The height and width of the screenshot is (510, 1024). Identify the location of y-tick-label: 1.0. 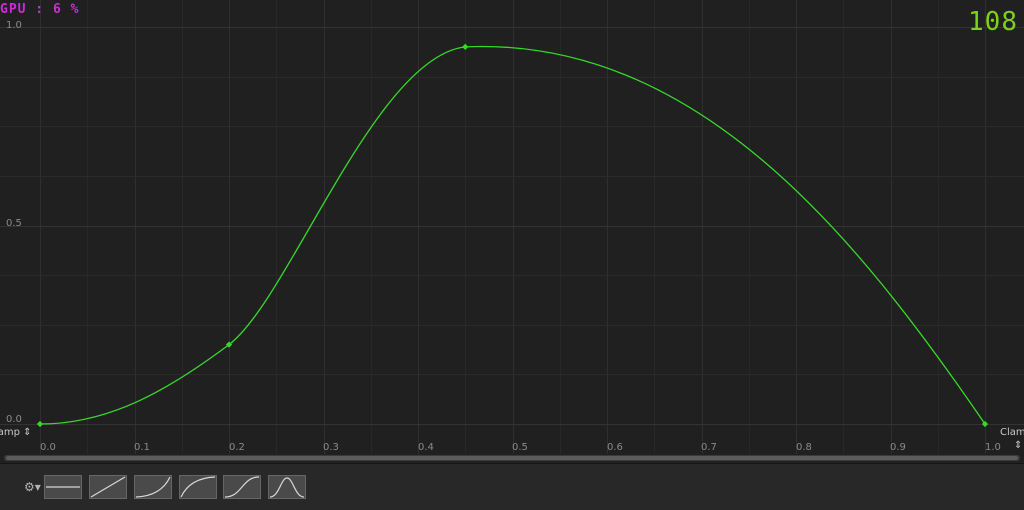
(14, 25).